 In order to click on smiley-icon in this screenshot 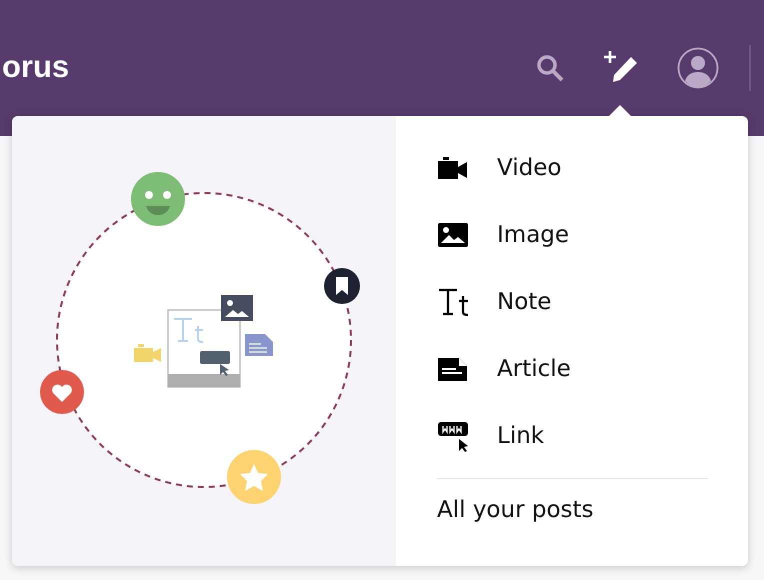, I will do `click(158, 199)`.